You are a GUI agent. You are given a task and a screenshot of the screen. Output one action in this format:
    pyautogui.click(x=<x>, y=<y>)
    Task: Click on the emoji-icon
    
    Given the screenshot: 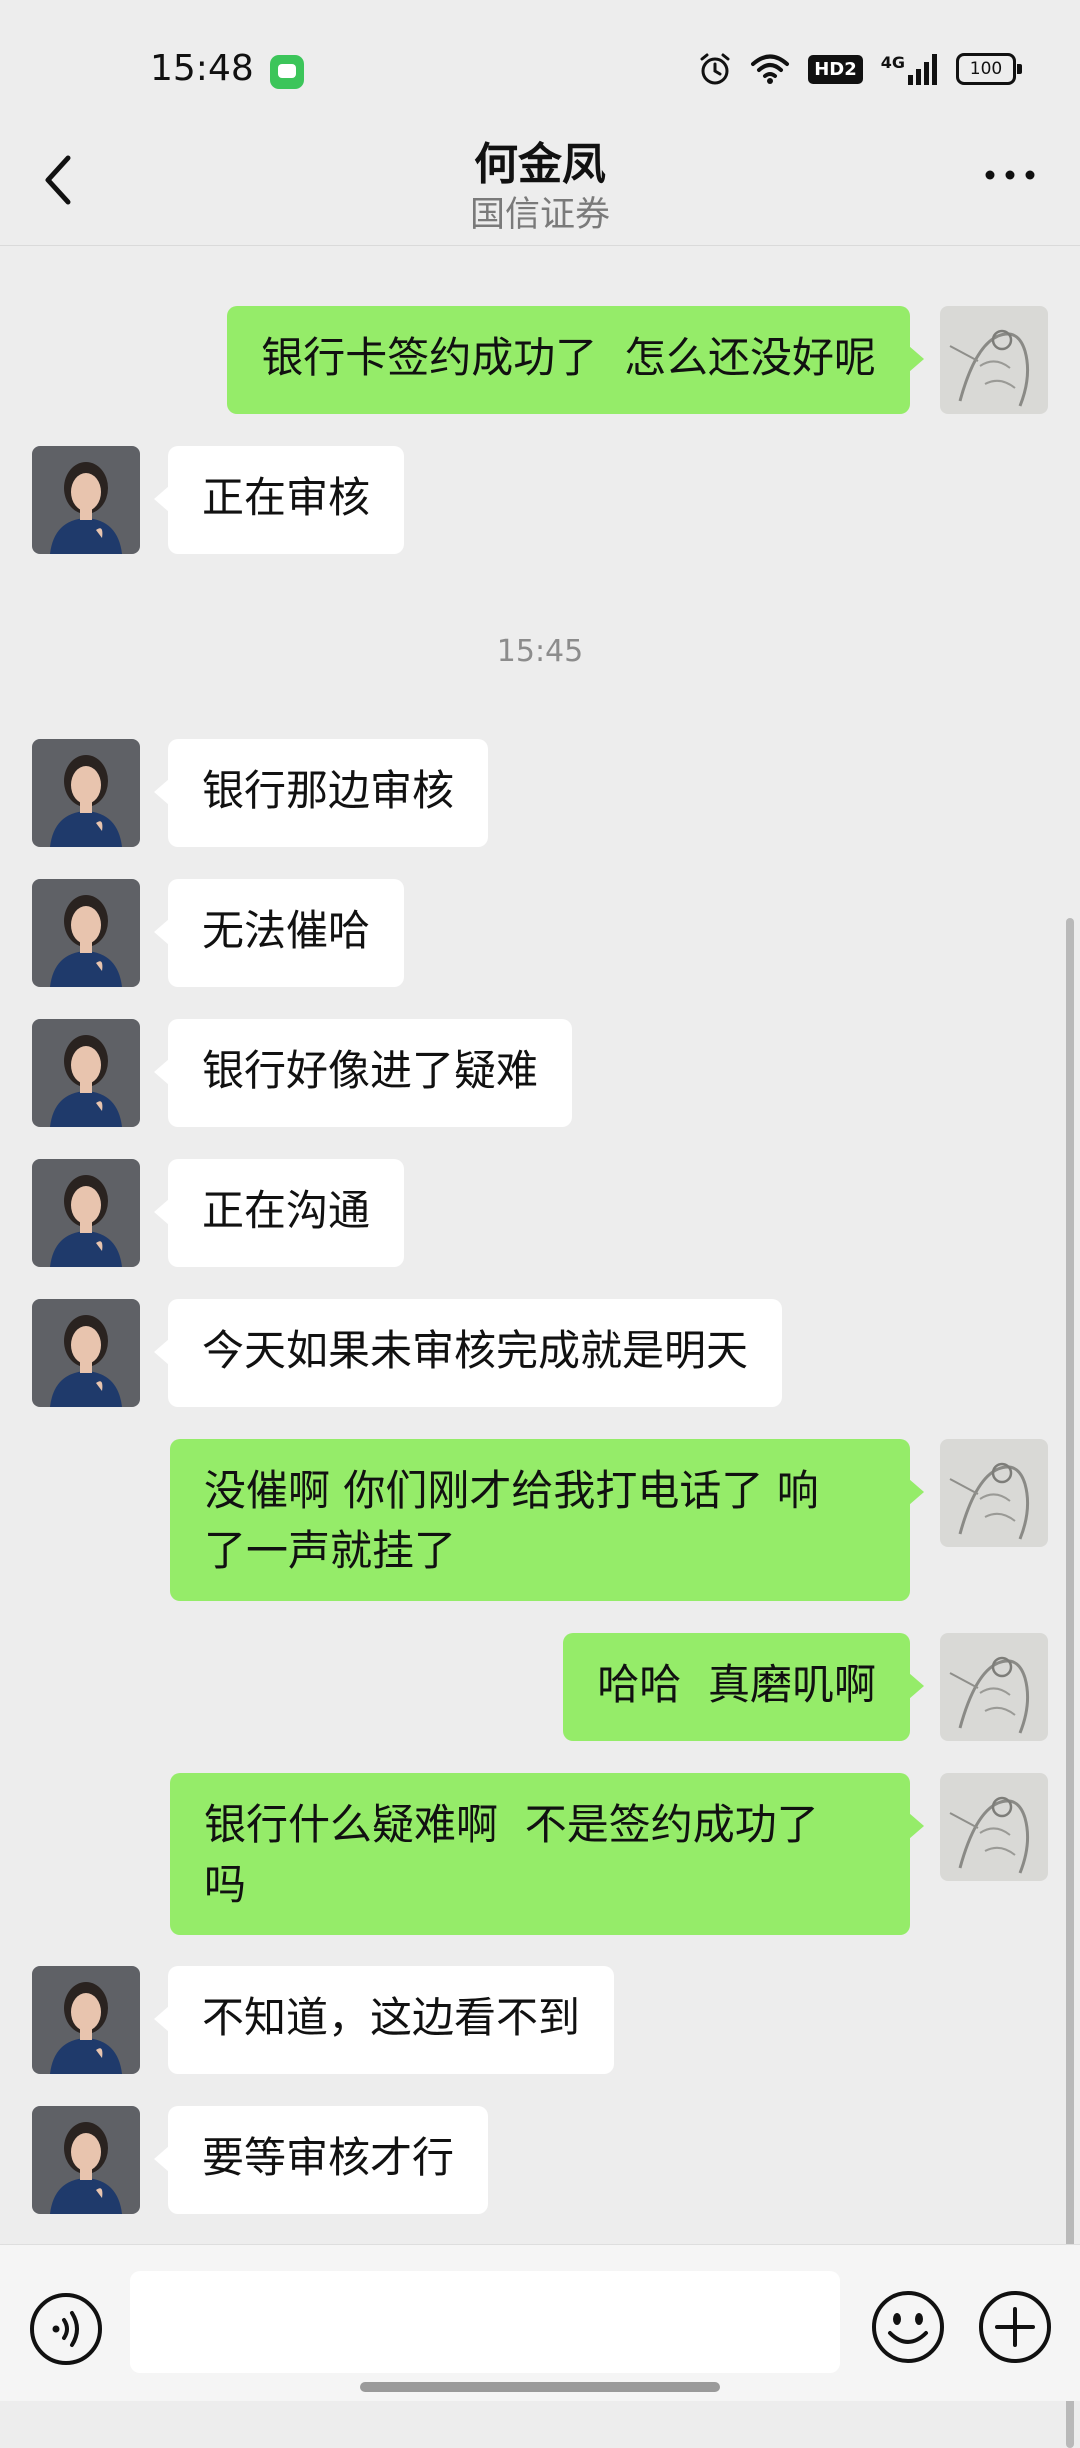 What is the action you would take?
    pyautogui.click(x=908, y=2327)
    